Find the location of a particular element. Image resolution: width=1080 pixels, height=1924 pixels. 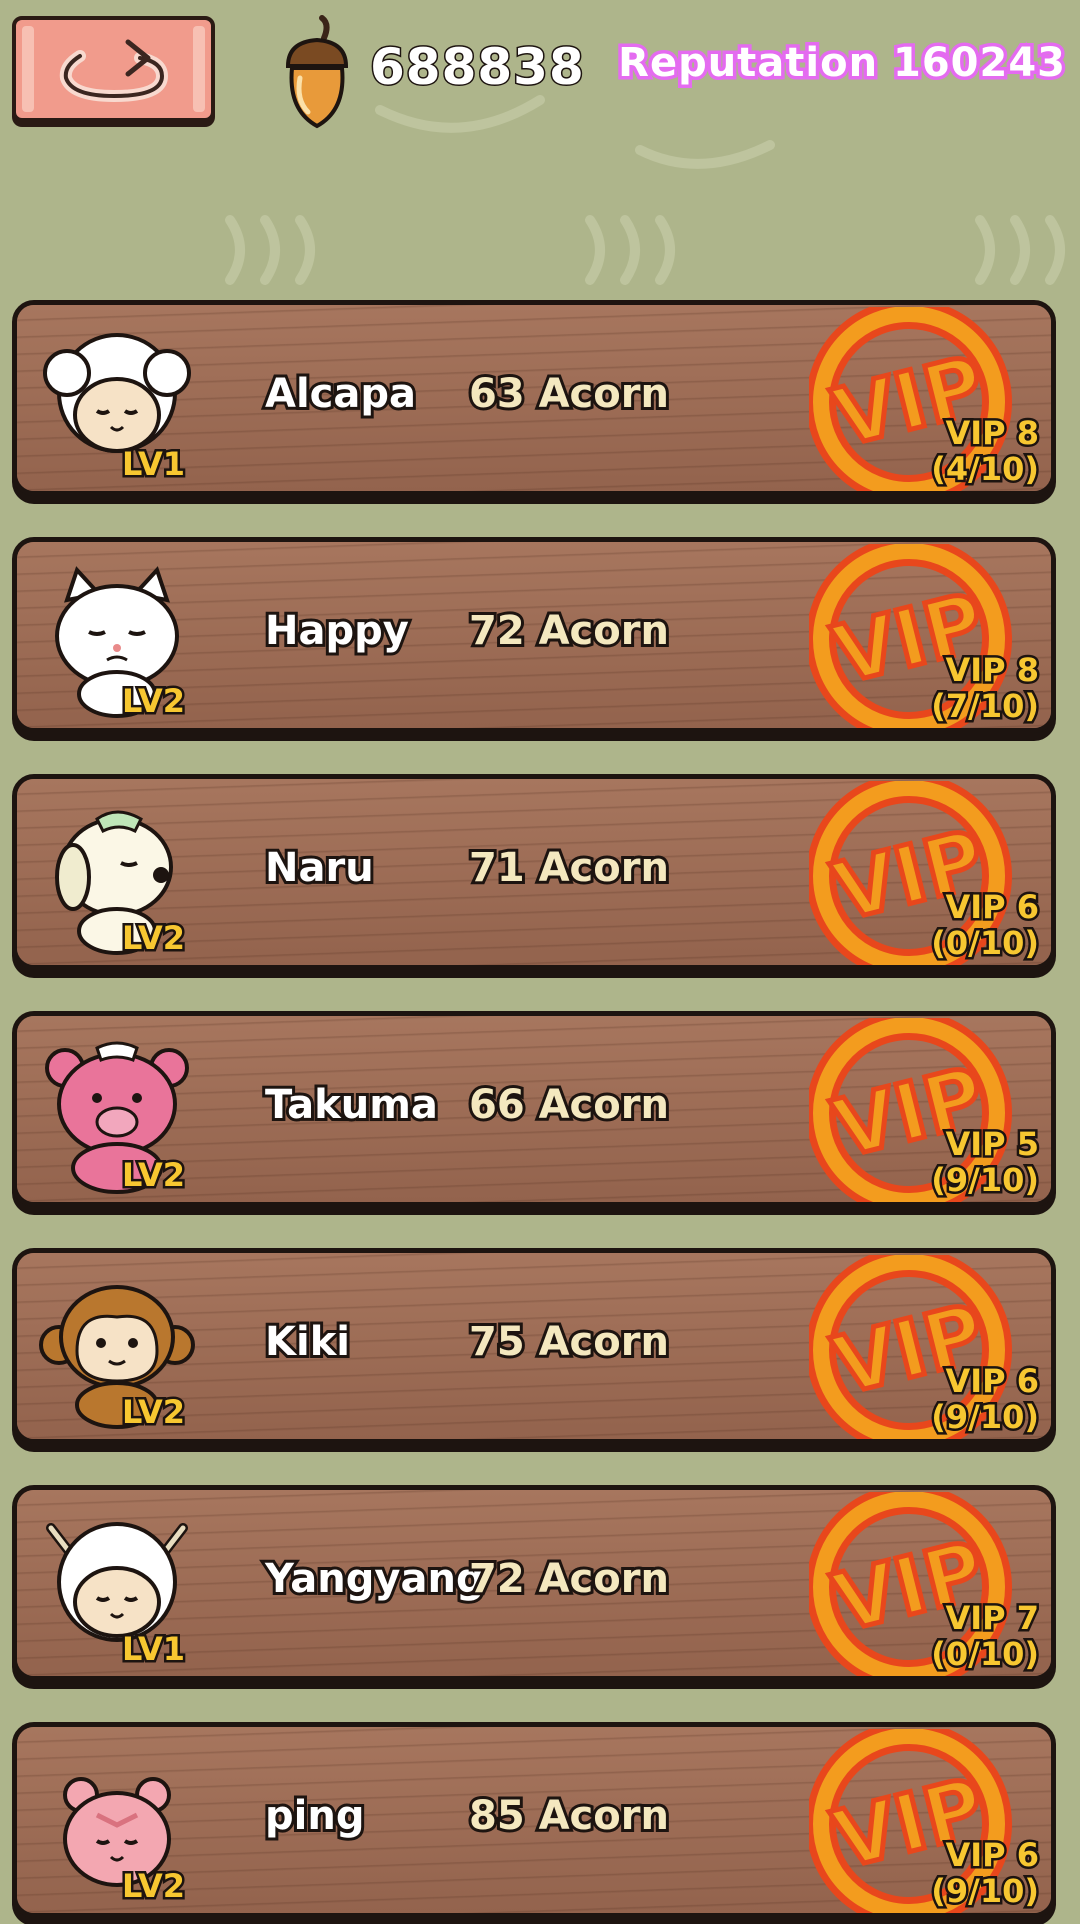

customer-name: ping is located at coordinates (314, 1816).